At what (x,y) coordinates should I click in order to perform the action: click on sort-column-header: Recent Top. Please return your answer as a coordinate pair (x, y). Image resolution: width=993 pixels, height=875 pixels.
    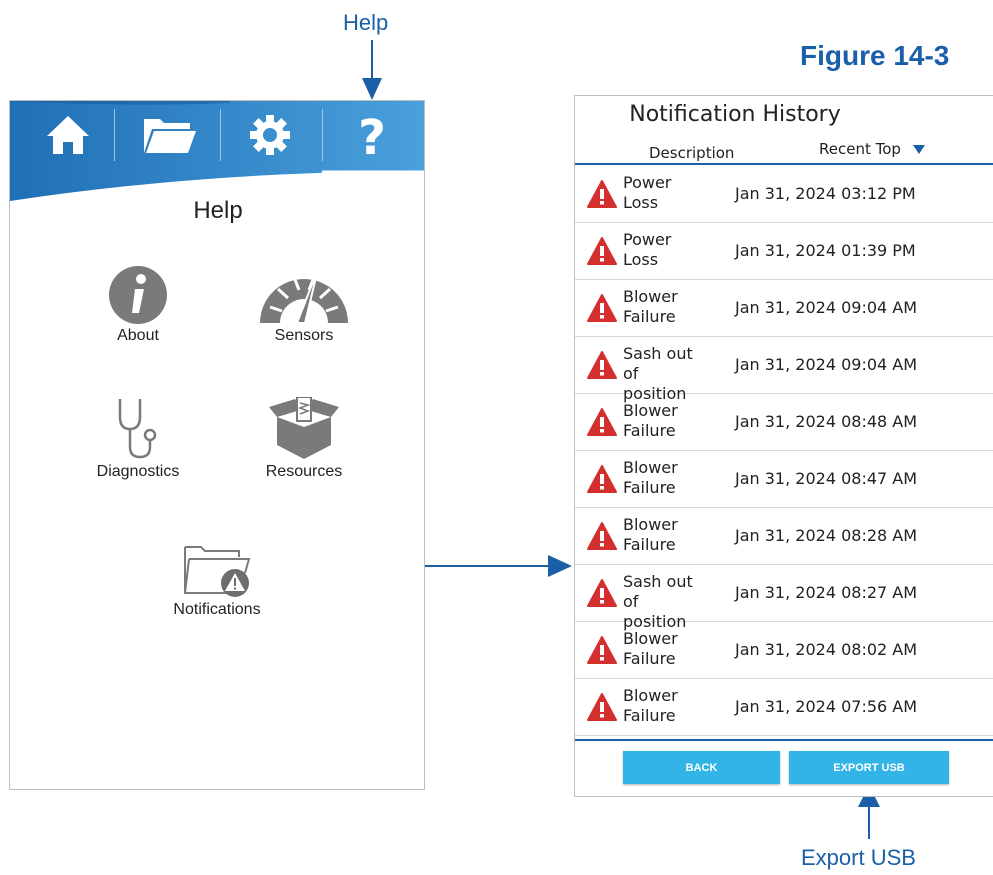
    Looking at the image, I should click on (872, 149).